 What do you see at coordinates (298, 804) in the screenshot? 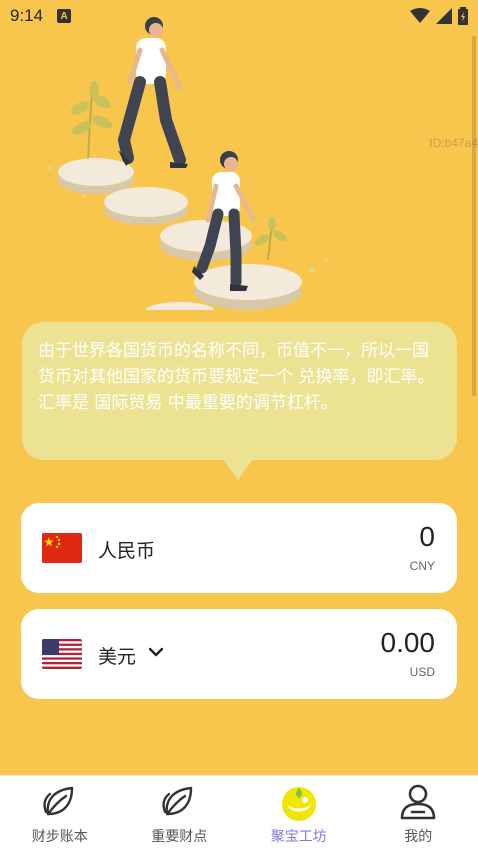
I see `gold-ingot-icon` at bounding box center [298, 804].